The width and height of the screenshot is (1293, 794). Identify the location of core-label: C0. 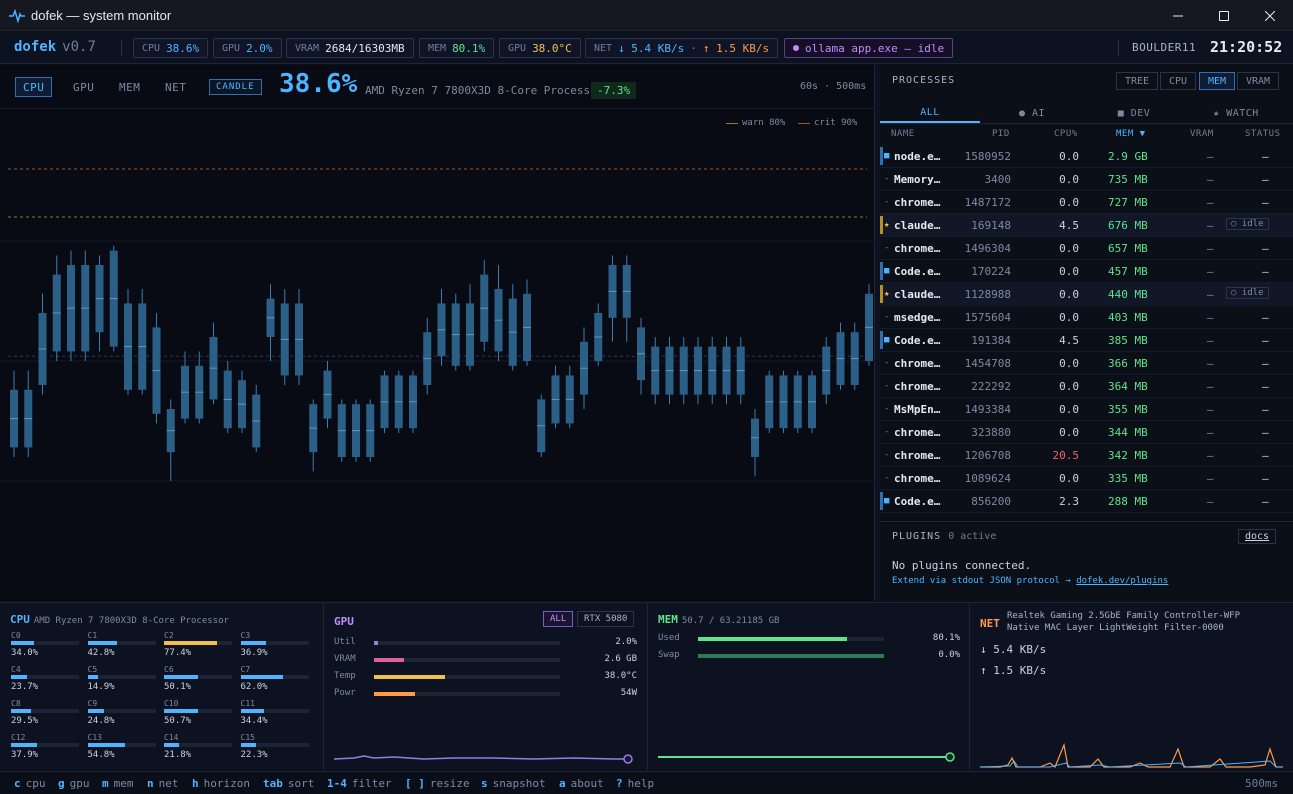
(16, 635).